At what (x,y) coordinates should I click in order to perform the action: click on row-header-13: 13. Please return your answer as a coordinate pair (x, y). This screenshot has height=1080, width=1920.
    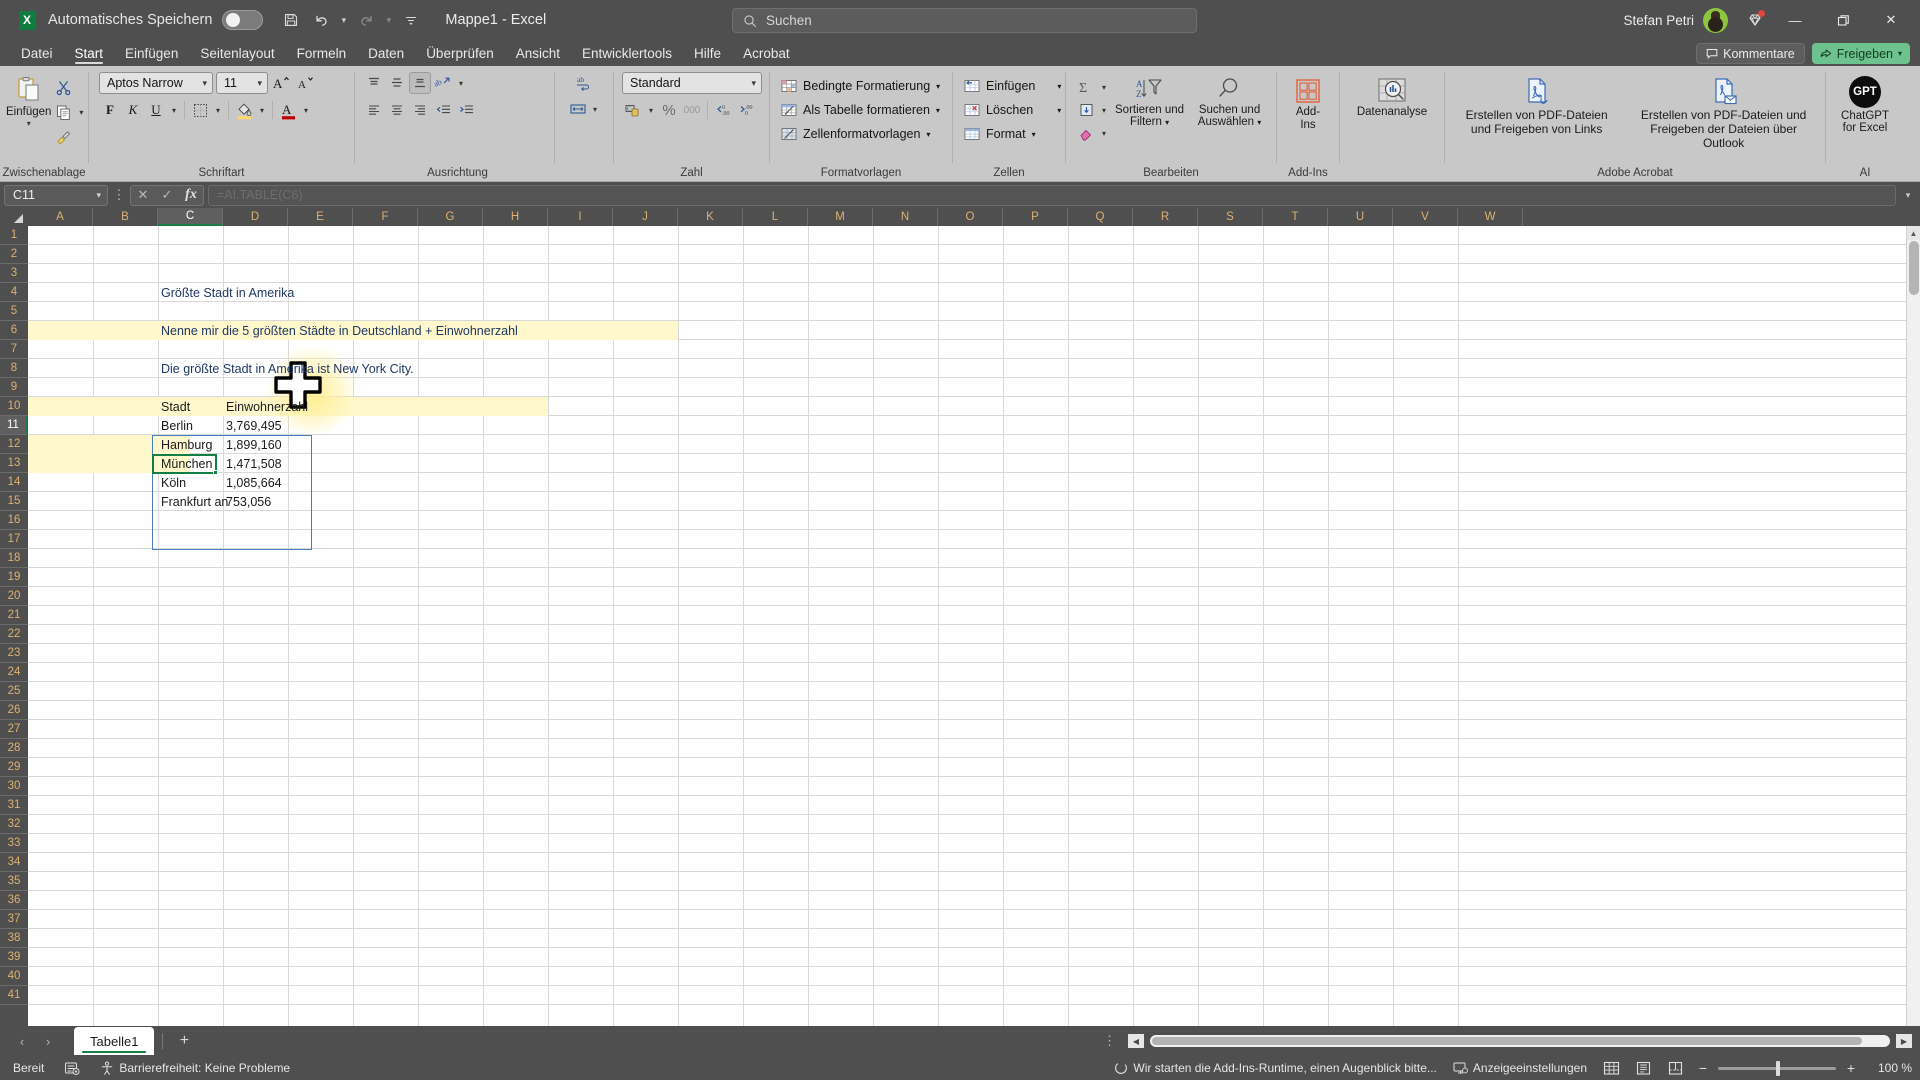
    Looking at the image, I should click on (14, 463).